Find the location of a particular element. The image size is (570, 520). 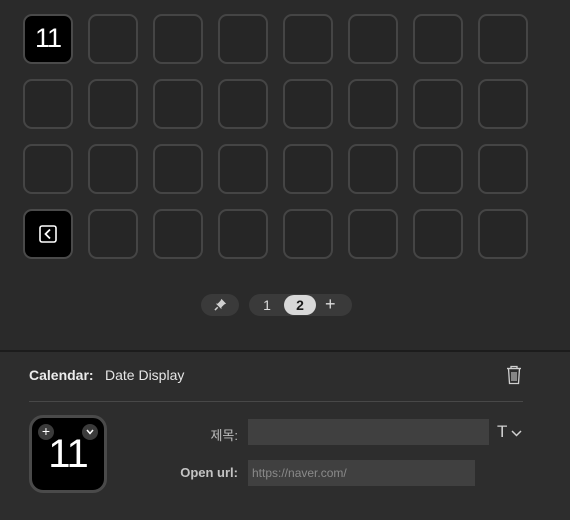

key-calendar-date: 11 is located at coordinates (48, 39).